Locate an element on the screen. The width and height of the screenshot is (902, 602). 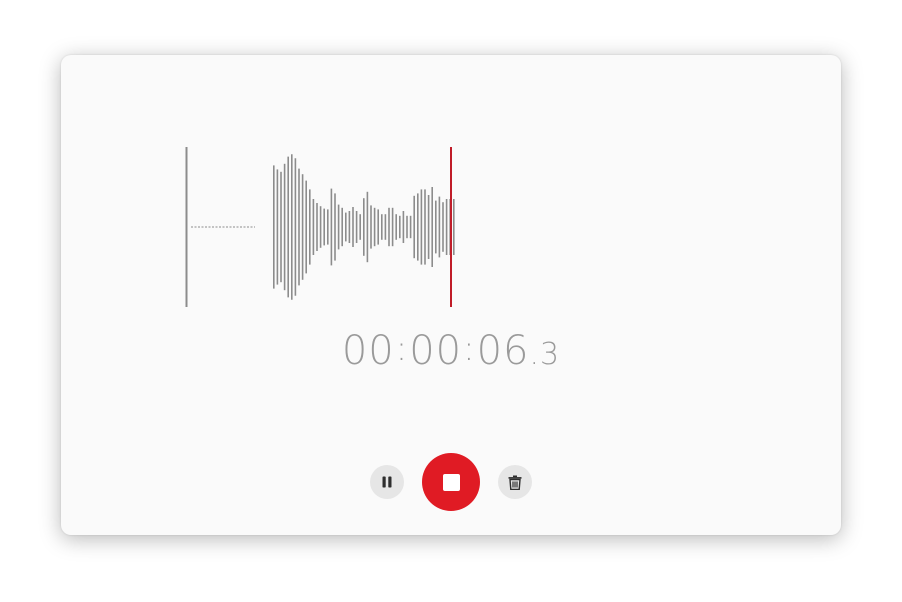
pause-icon is located at coordinates (387, 482).